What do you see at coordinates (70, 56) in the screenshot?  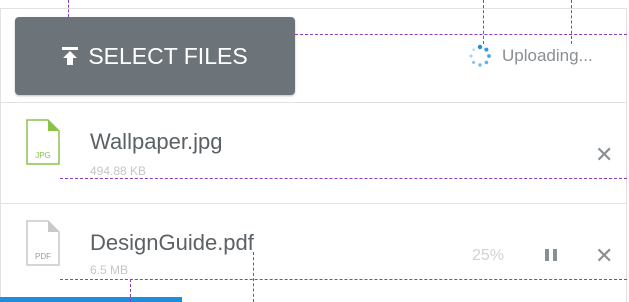 I see `upload-arrow-icon` at bounding box center [70, 56].